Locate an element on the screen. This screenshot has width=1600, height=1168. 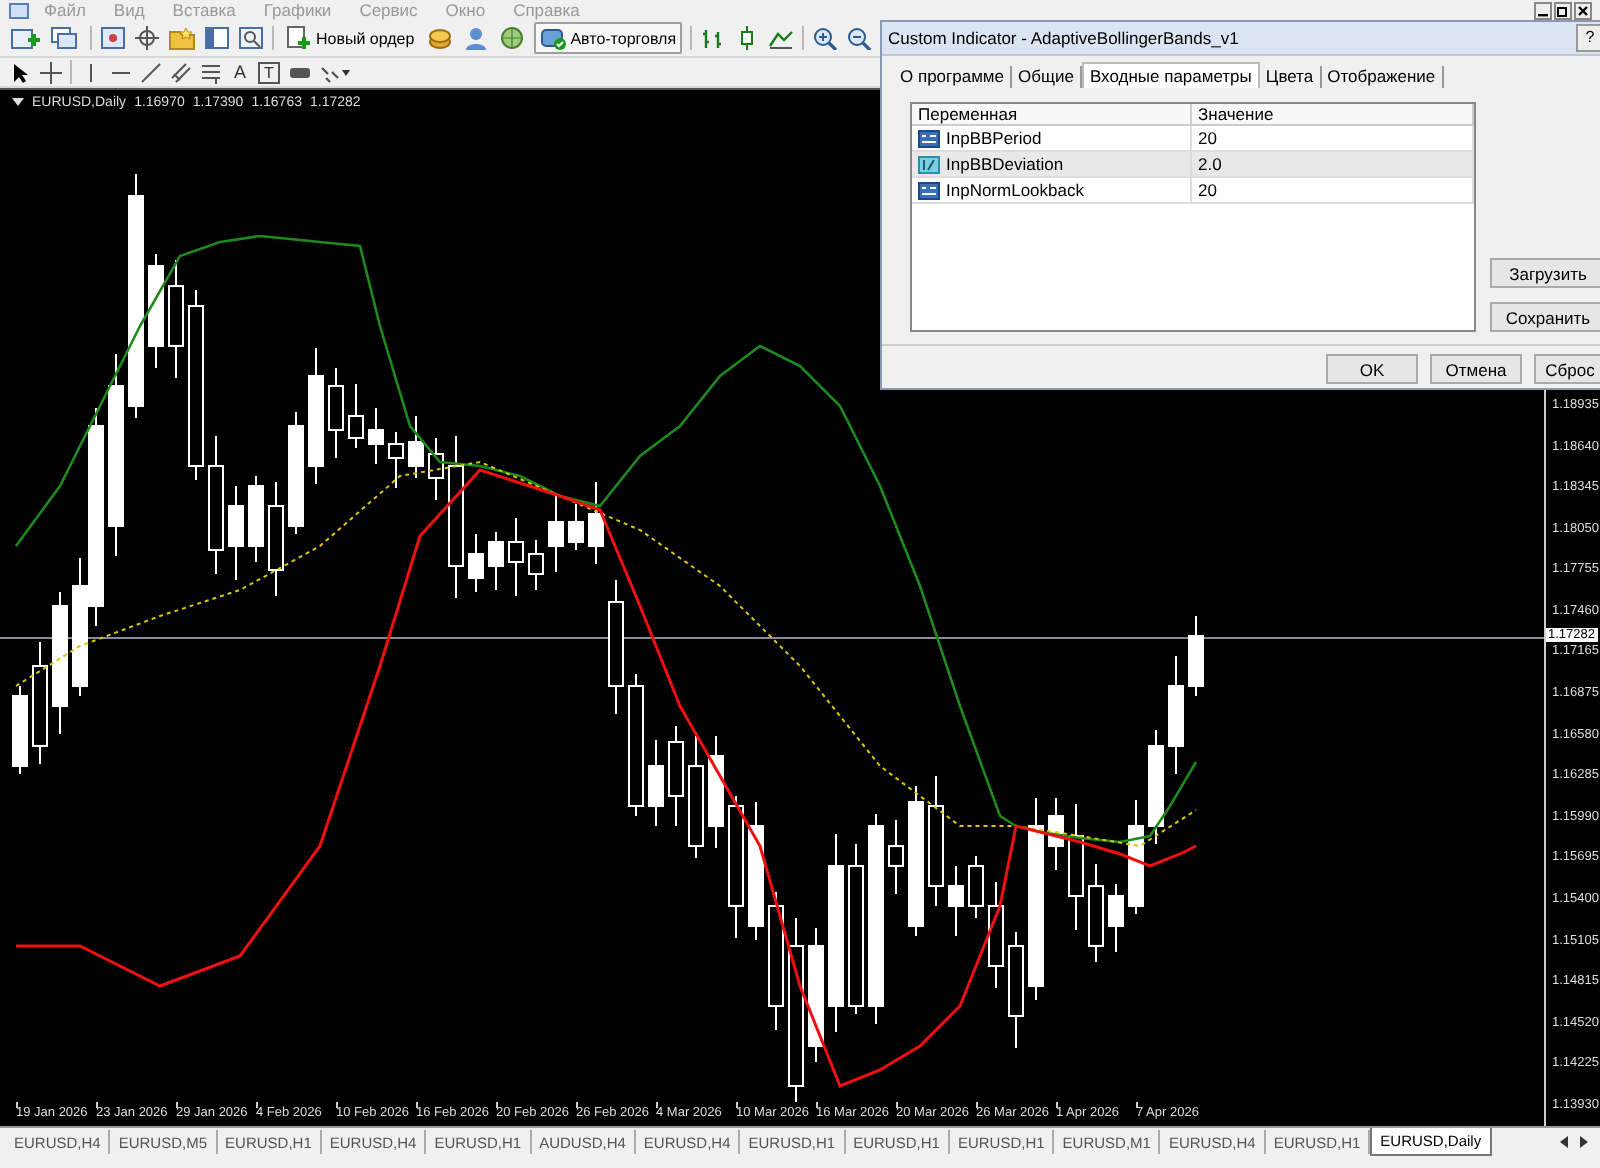
zoom-in-icon is located at coordinates (825, 38).